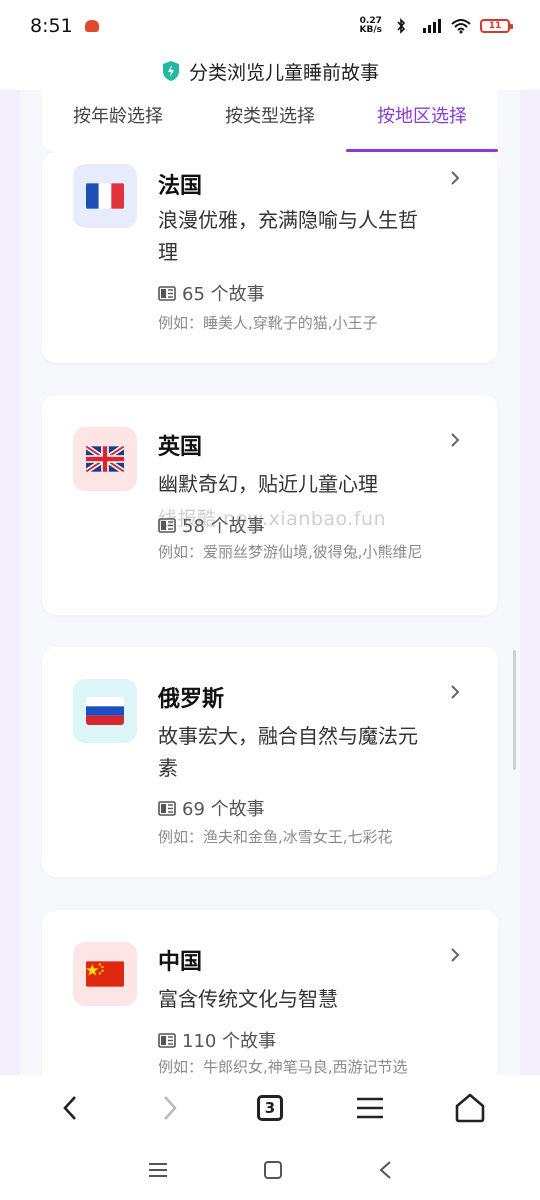 The height and width of the screenshot is (1200, 540). I want to click on net-speed-unit: KB/s, so click(370, 30).